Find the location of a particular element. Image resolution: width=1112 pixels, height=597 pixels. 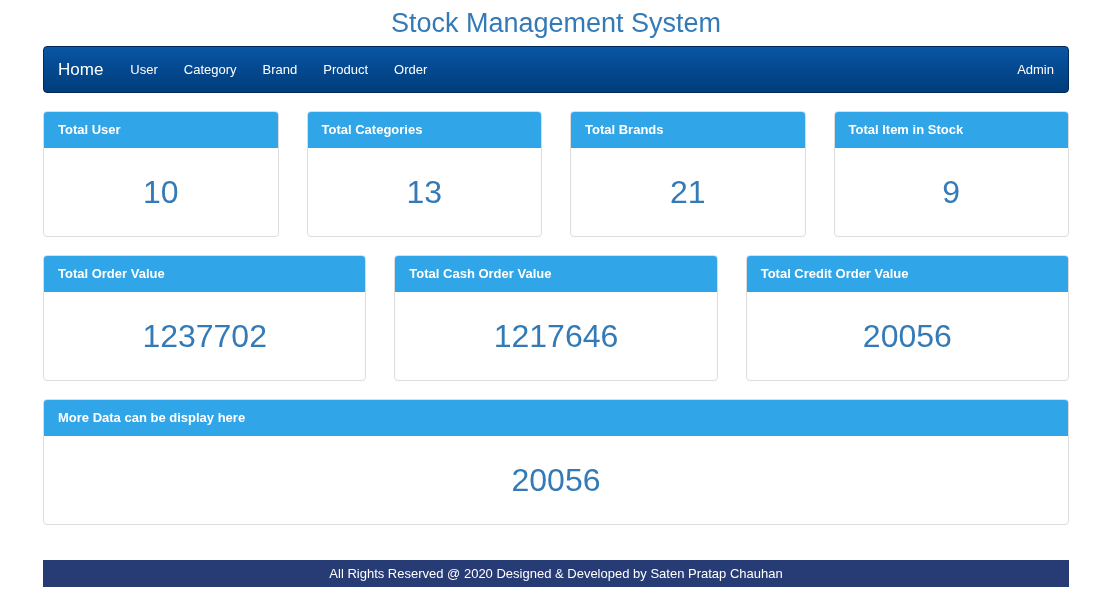

stat-value: 1217646 is located at coordinates (556, 336).